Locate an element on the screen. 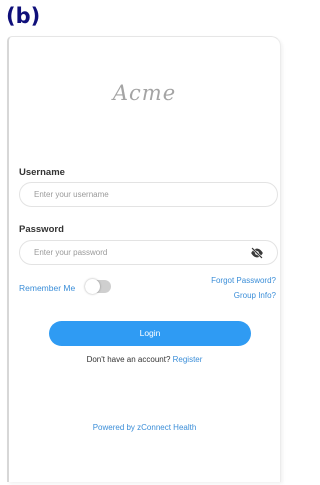 This screenshot has width=320, height=485. register-prompt: Don't have an account? Register is located at coordinates (144, 359).